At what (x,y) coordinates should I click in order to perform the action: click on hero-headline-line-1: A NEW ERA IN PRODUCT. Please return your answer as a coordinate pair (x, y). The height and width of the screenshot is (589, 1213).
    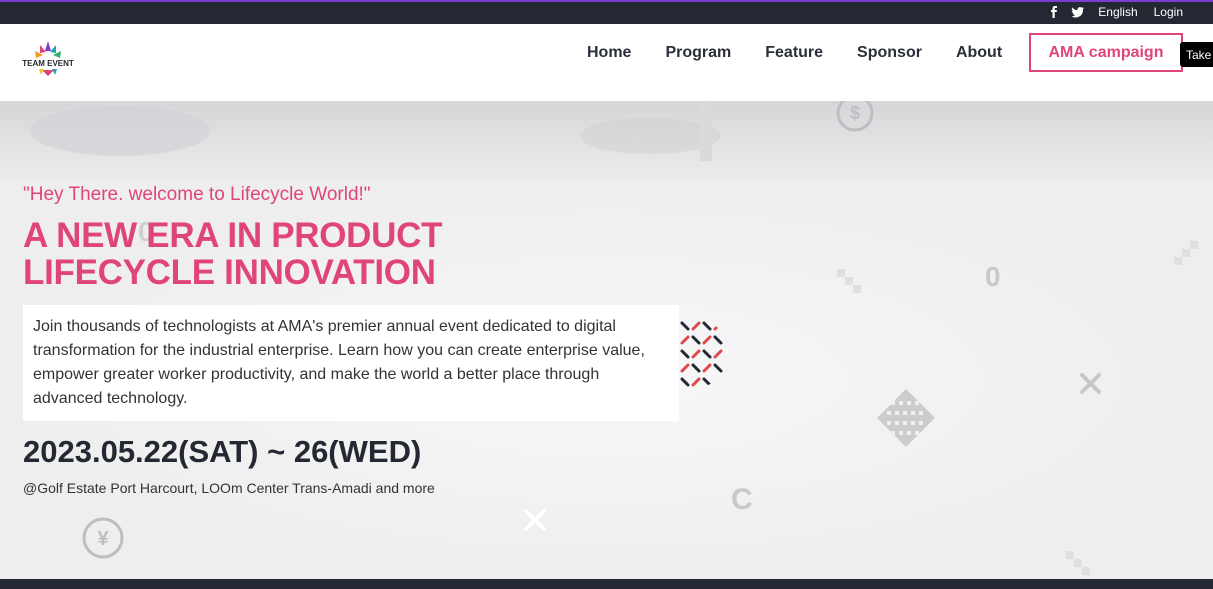
    Looking at the image, I should click on (233, 235).